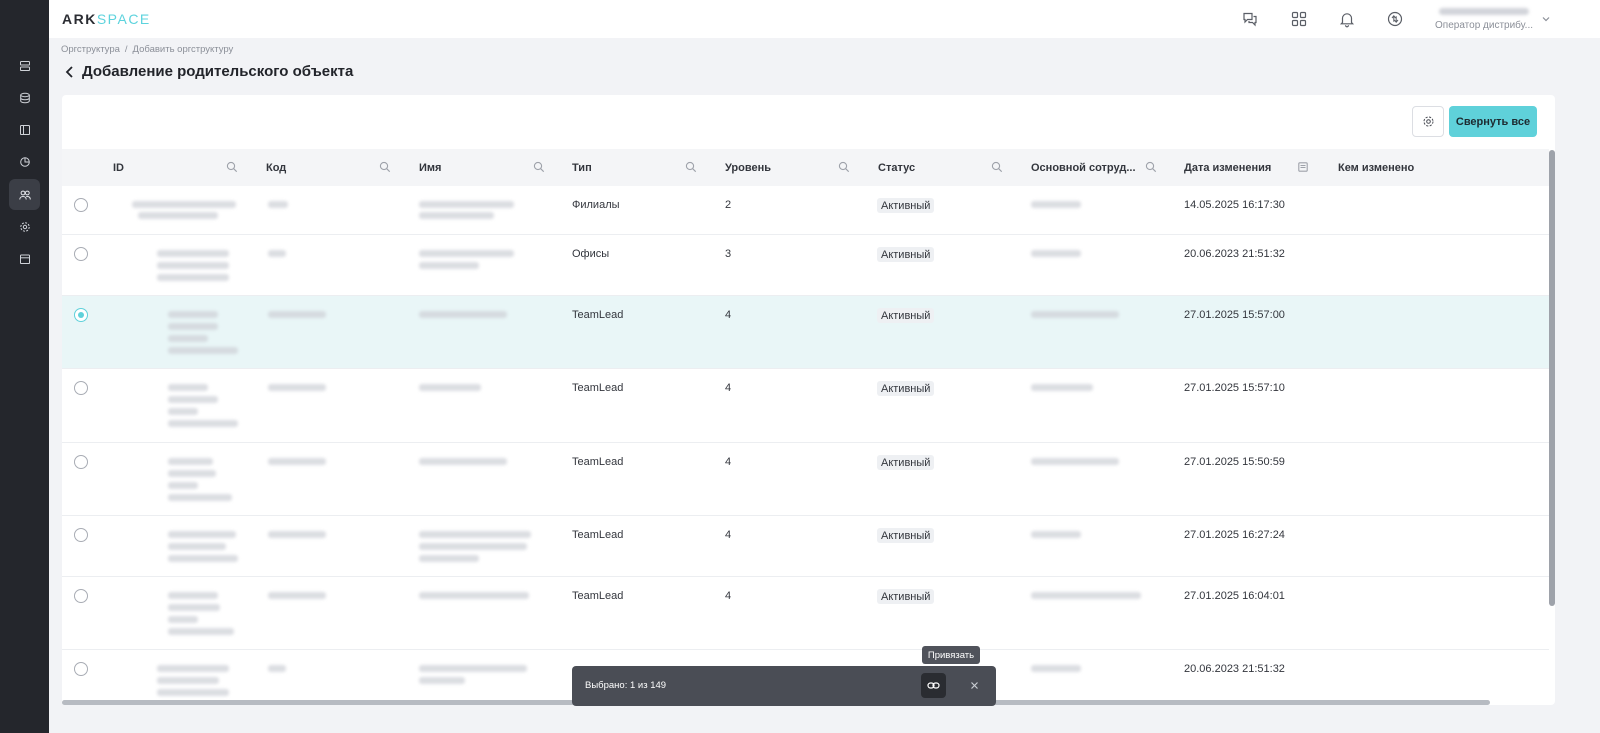 Image resolution: width=1600 pixels, height=733 pixels. I want to click on logo-part-2: SPACE, so click(123, 19).